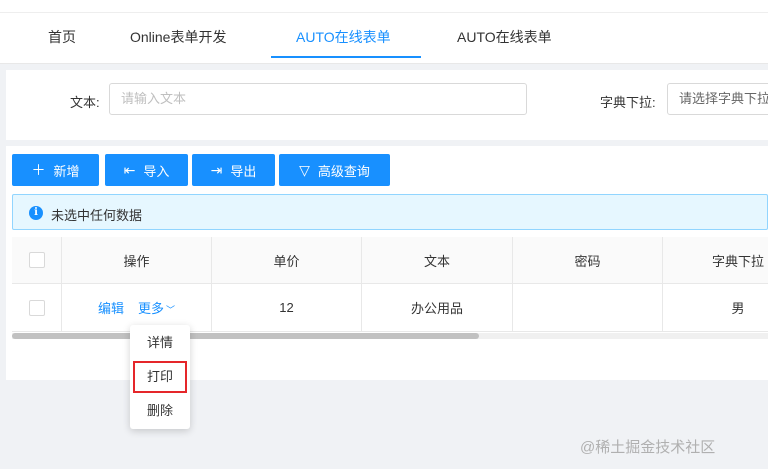 The height and width of the screenshot is (469, 768). I want to click on tab-auto-online-form: AUTO在线表单, so click(504, 37).